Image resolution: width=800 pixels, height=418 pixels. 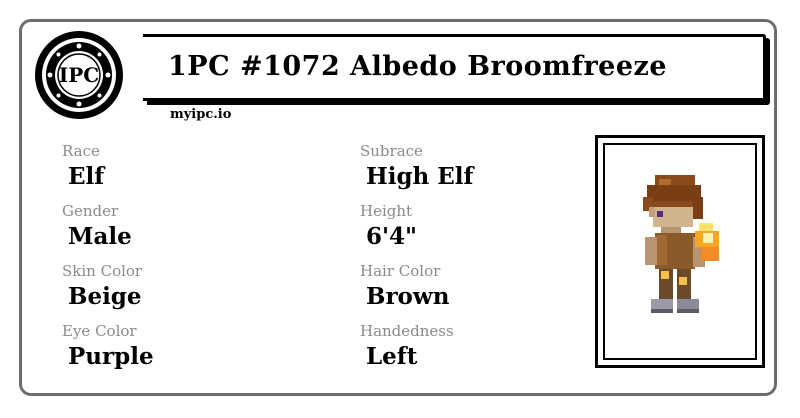 What do you see at coordinates (105, 296) in the screenshot?
I see `field-value: Beige` at bounding box center [105, 296].